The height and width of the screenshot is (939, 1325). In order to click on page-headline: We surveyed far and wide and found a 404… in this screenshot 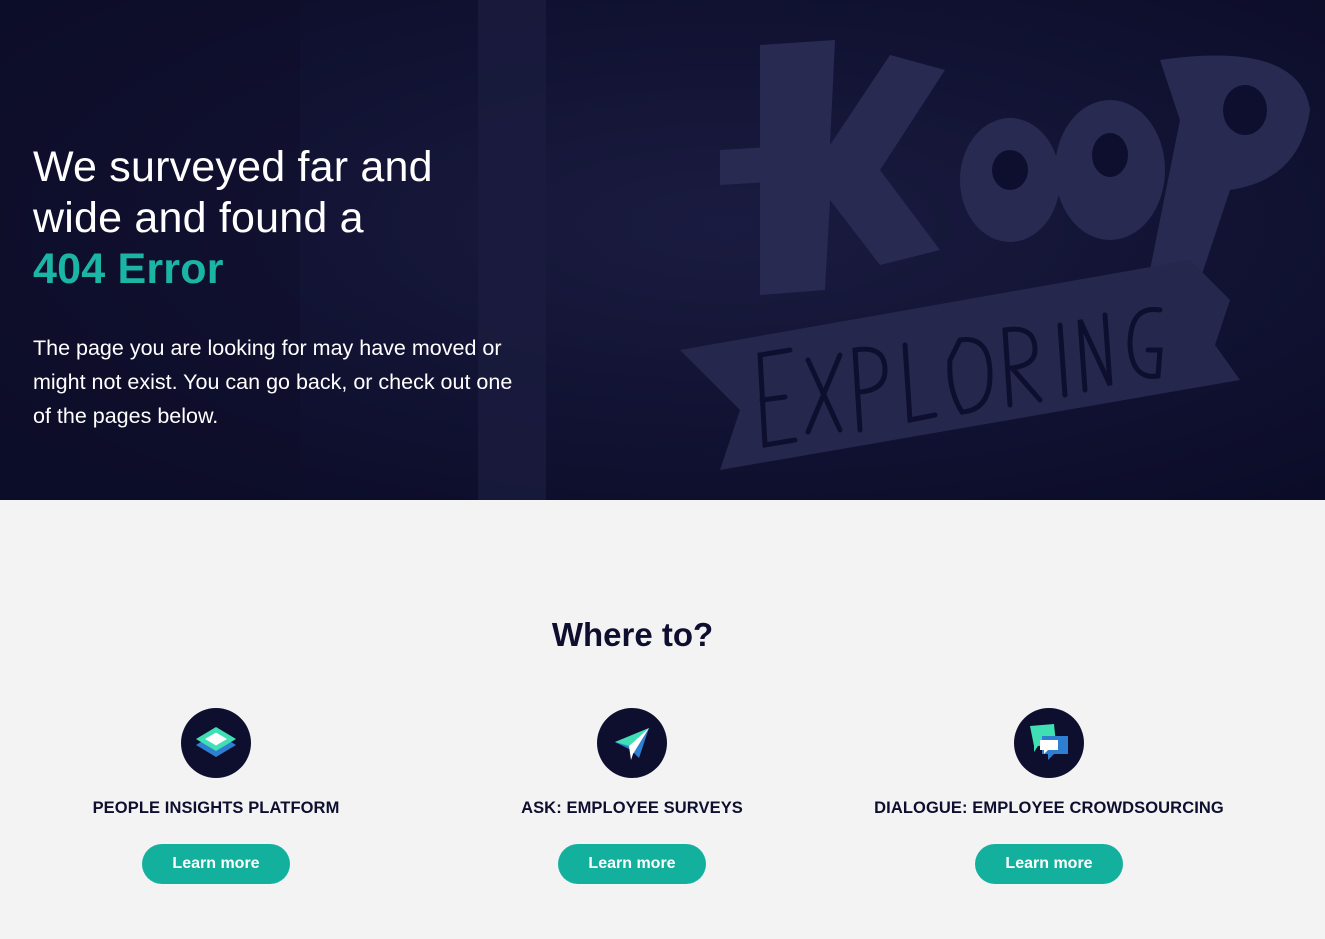, I will do `click(283, 218)`.